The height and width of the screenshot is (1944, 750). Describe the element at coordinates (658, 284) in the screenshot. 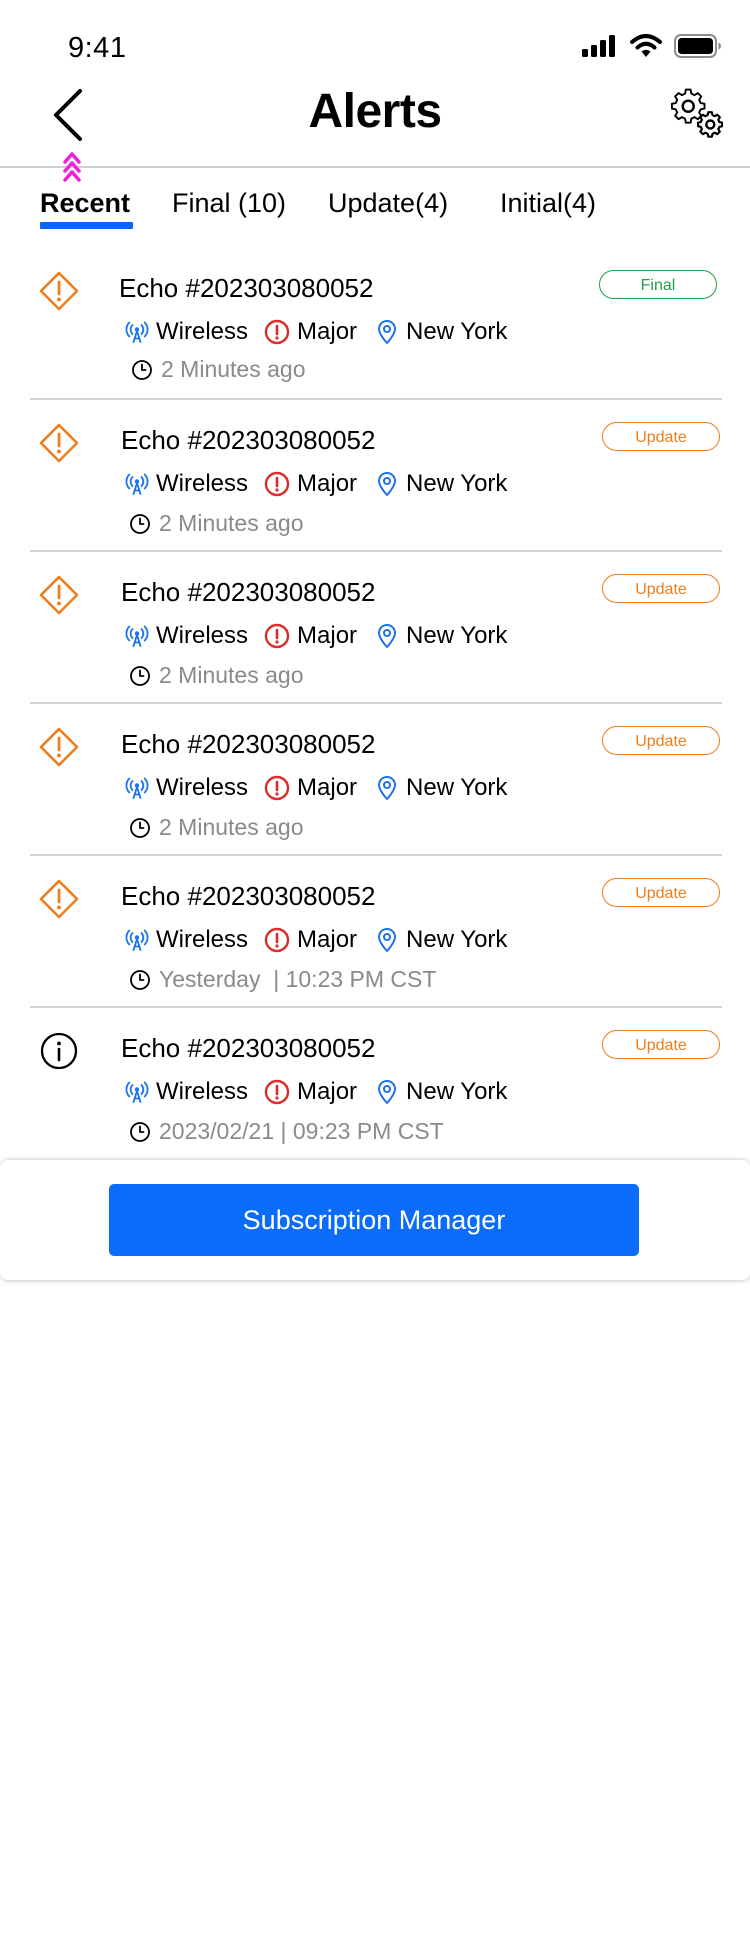

I see `status-badge: Final` at that location.